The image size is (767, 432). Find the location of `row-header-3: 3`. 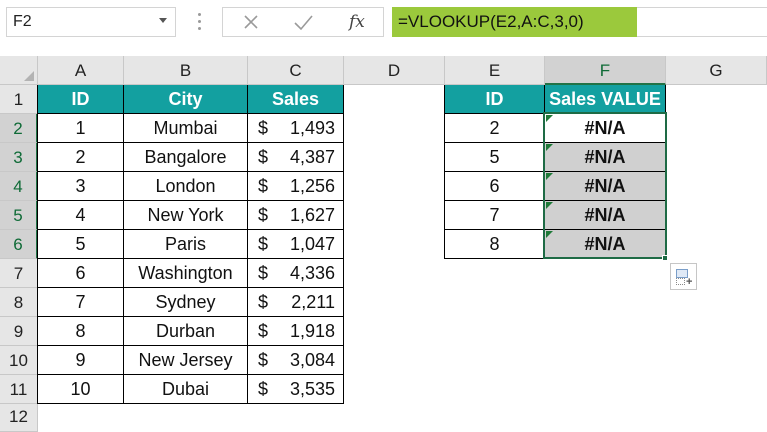

row-header-3: 3 is located at coordinates (19, 157).